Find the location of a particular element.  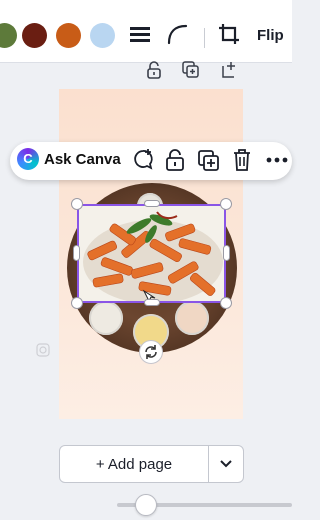

toolbar-divider is located at coordinates (204, 38).